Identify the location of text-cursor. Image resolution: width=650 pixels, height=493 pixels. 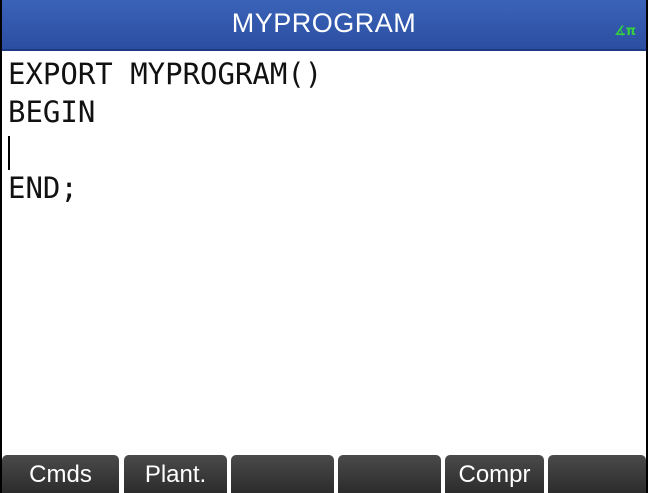
(9, 153).